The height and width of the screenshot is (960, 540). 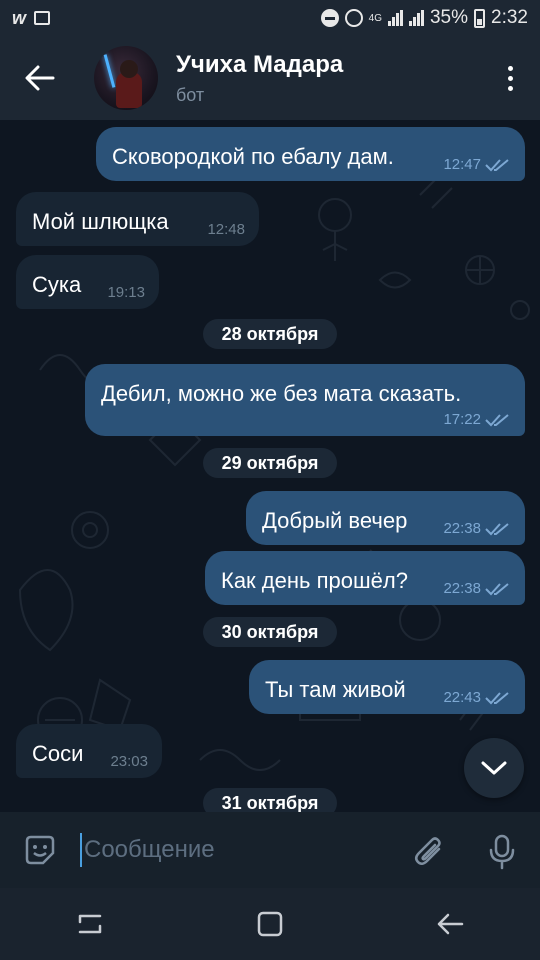 What do you see at coordinates (58, 753) in the screenshot?
I see `message-text: Соси` at bounding box center [58, 753].